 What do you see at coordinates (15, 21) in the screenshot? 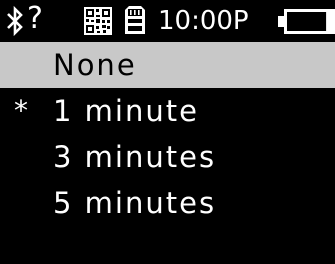
I see `bluetooth-icon` at bounding box center [15, 21].